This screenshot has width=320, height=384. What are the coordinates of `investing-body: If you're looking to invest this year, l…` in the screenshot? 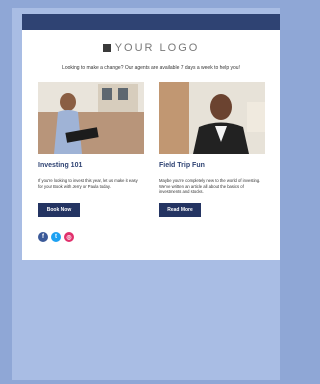 It's located at (88, 183).